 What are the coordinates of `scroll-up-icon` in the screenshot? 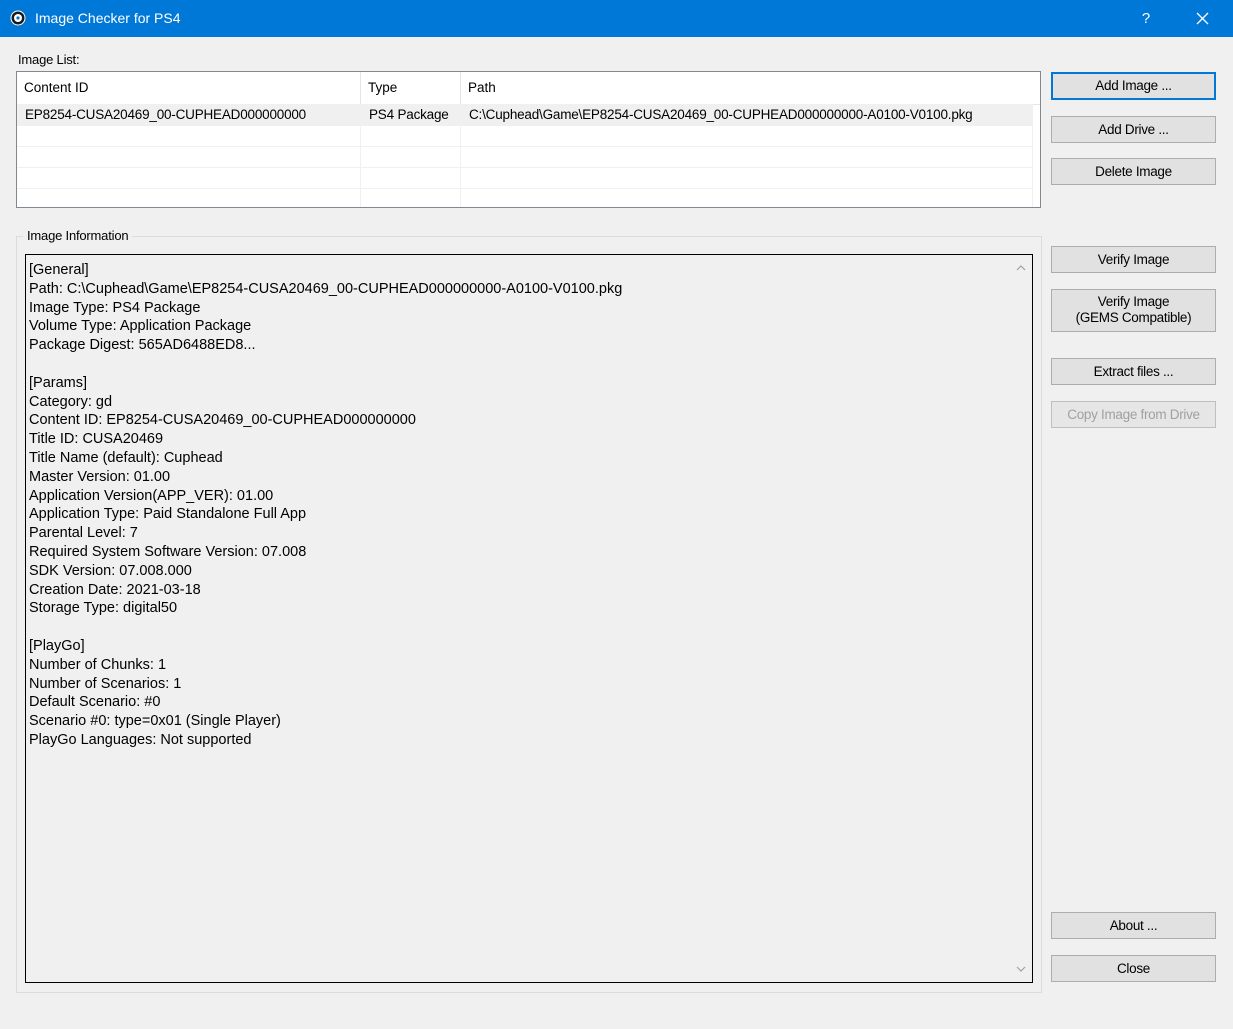 It's located at (1021, 268).